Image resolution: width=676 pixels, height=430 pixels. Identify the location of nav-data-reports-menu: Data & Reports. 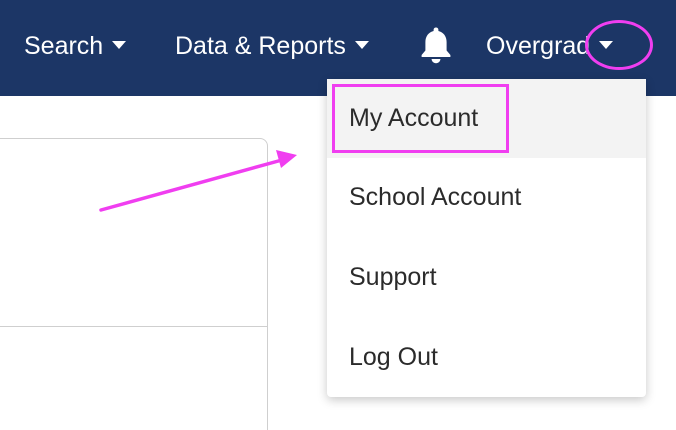
(272, 46).